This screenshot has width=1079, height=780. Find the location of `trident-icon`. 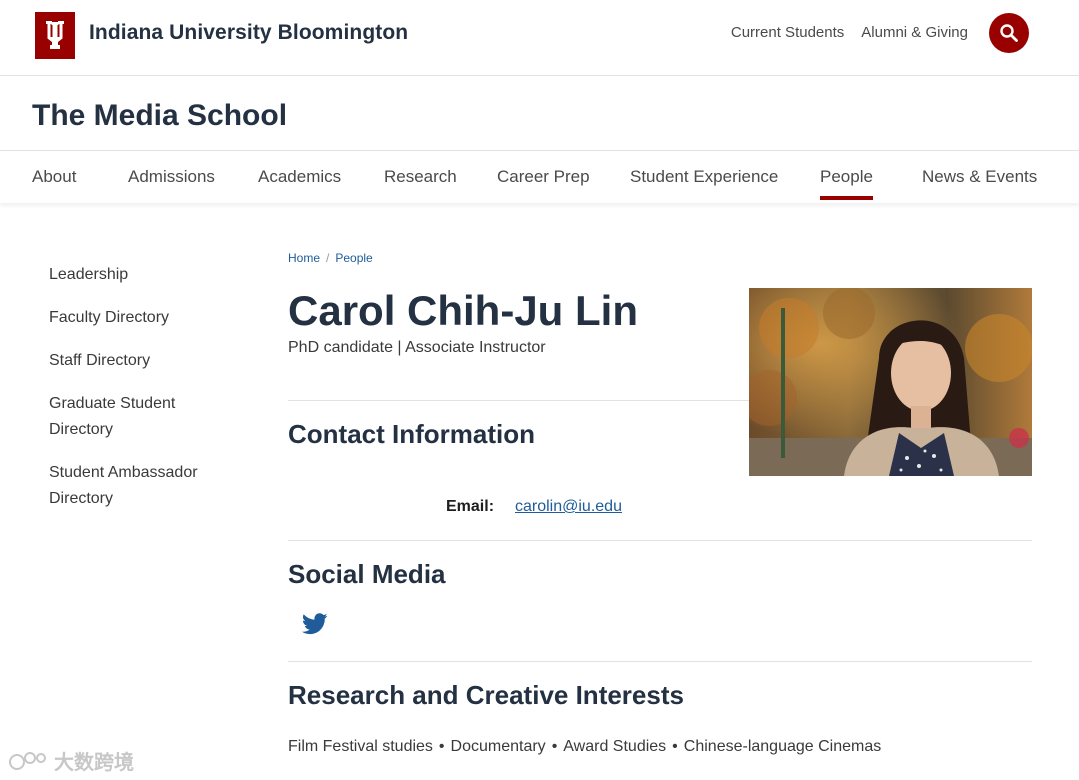

trident-icon is located at coordinates (55, 35).